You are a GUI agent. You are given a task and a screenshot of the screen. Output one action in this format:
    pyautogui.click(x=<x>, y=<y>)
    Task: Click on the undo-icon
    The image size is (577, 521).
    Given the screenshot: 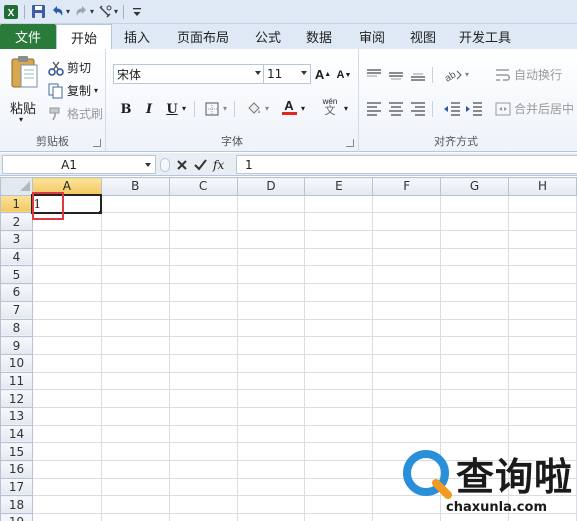 What is the action you would take?
    pyautogui.click(x=57, y=12)
    